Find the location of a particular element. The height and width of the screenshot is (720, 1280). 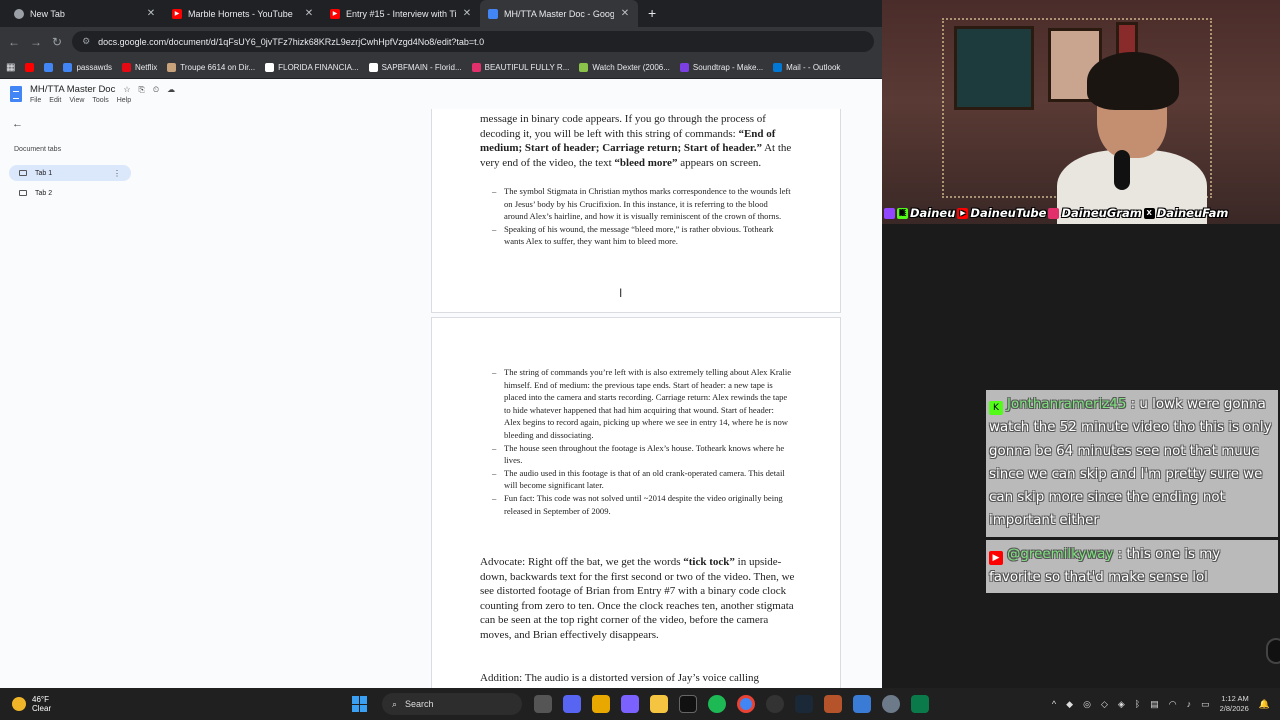

volume-icon: ♪ is located at coordinates (1189, 704).